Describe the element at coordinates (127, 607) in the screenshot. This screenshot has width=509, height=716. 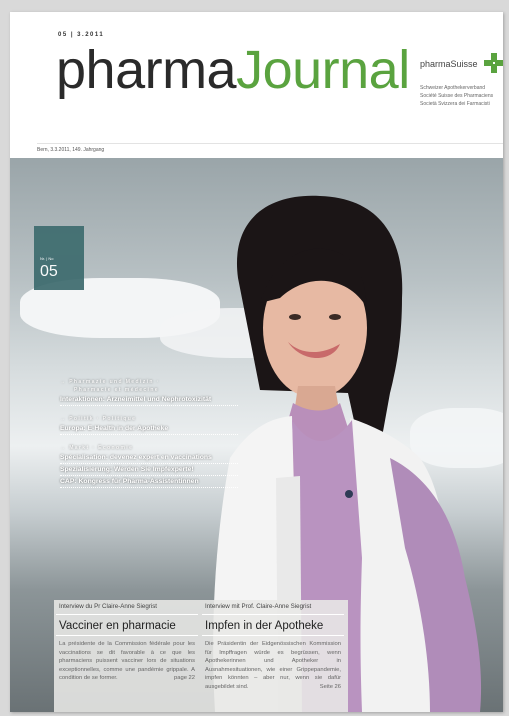
I see `panel-lead: Interview du Pr Claire-Anne Siegrist` at that location.